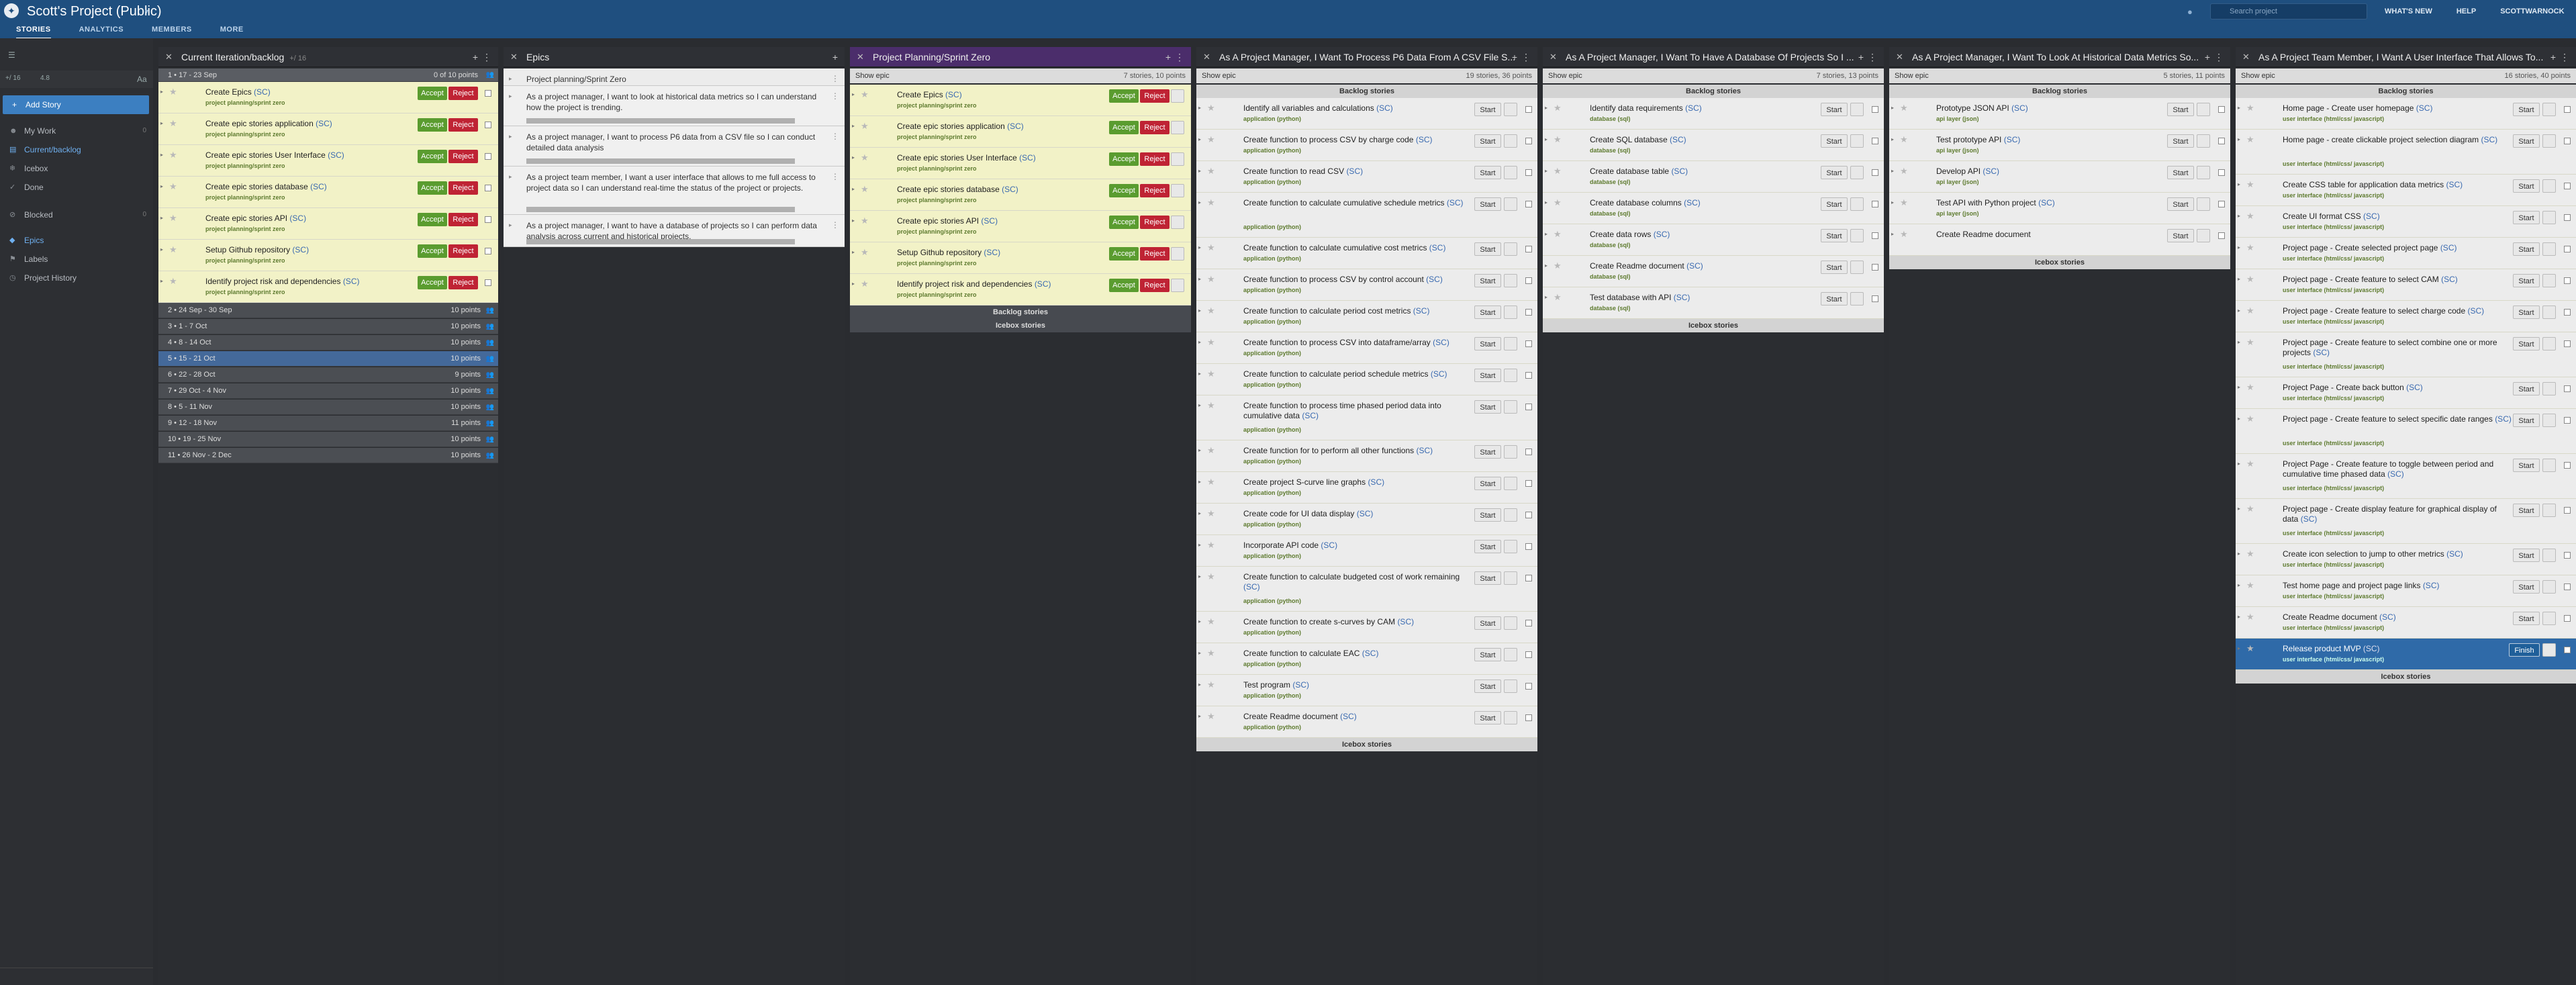  What do you see at coordinates (2207, 56) in the screenshot?
I see `plus-icon: +` at bounding box center [2207, 56].